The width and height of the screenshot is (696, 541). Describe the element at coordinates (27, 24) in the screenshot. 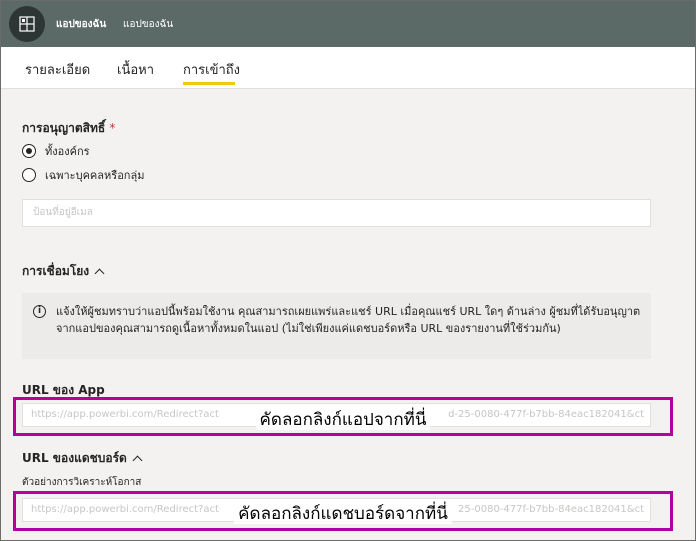

I see `app-grid-icon` at that location.